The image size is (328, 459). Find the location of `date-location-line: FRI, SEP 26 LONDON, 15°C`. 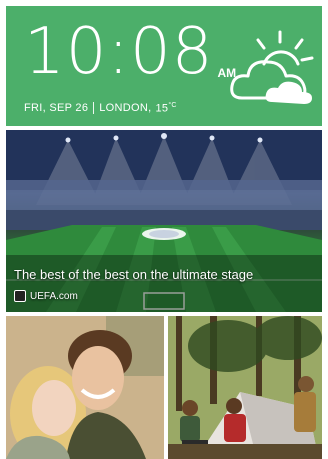

date-location-line: FRI, SEP 26 LONDON, 15°C is located at coordinates (100, 108).